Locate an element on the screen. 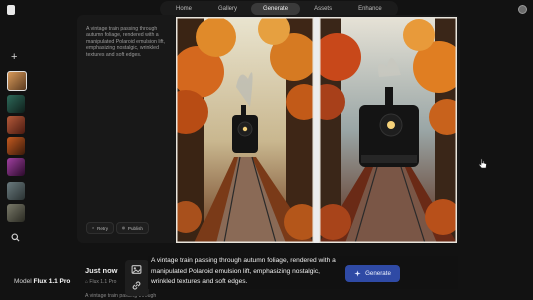 This screenshot has width=533, height=300. prompt-toolbar is located at coordinates (137, 278).